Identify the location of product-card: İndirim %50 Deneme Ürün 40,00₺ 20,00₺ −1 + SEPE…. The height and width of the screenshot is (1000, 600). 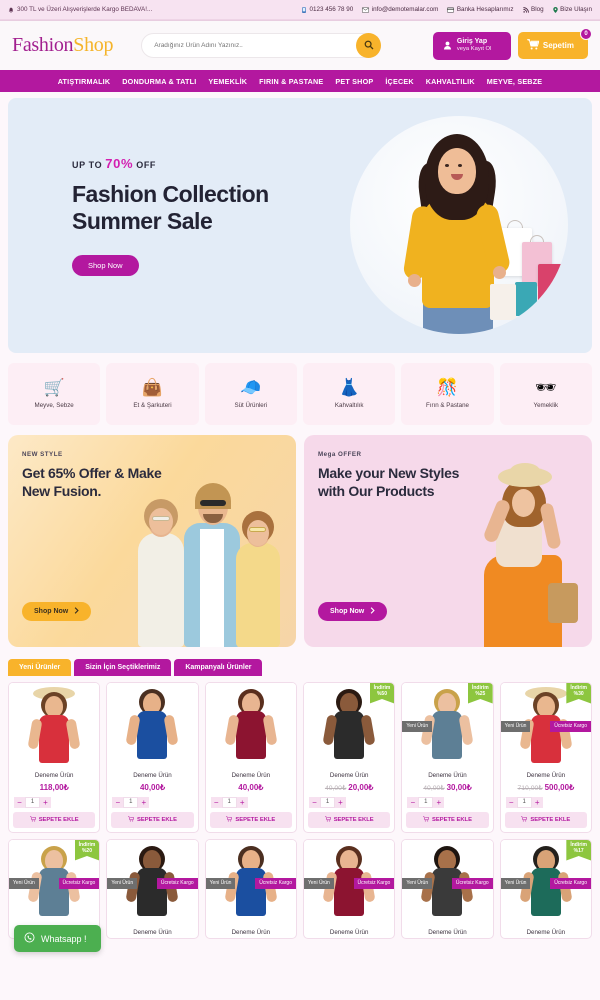
(349, 757).